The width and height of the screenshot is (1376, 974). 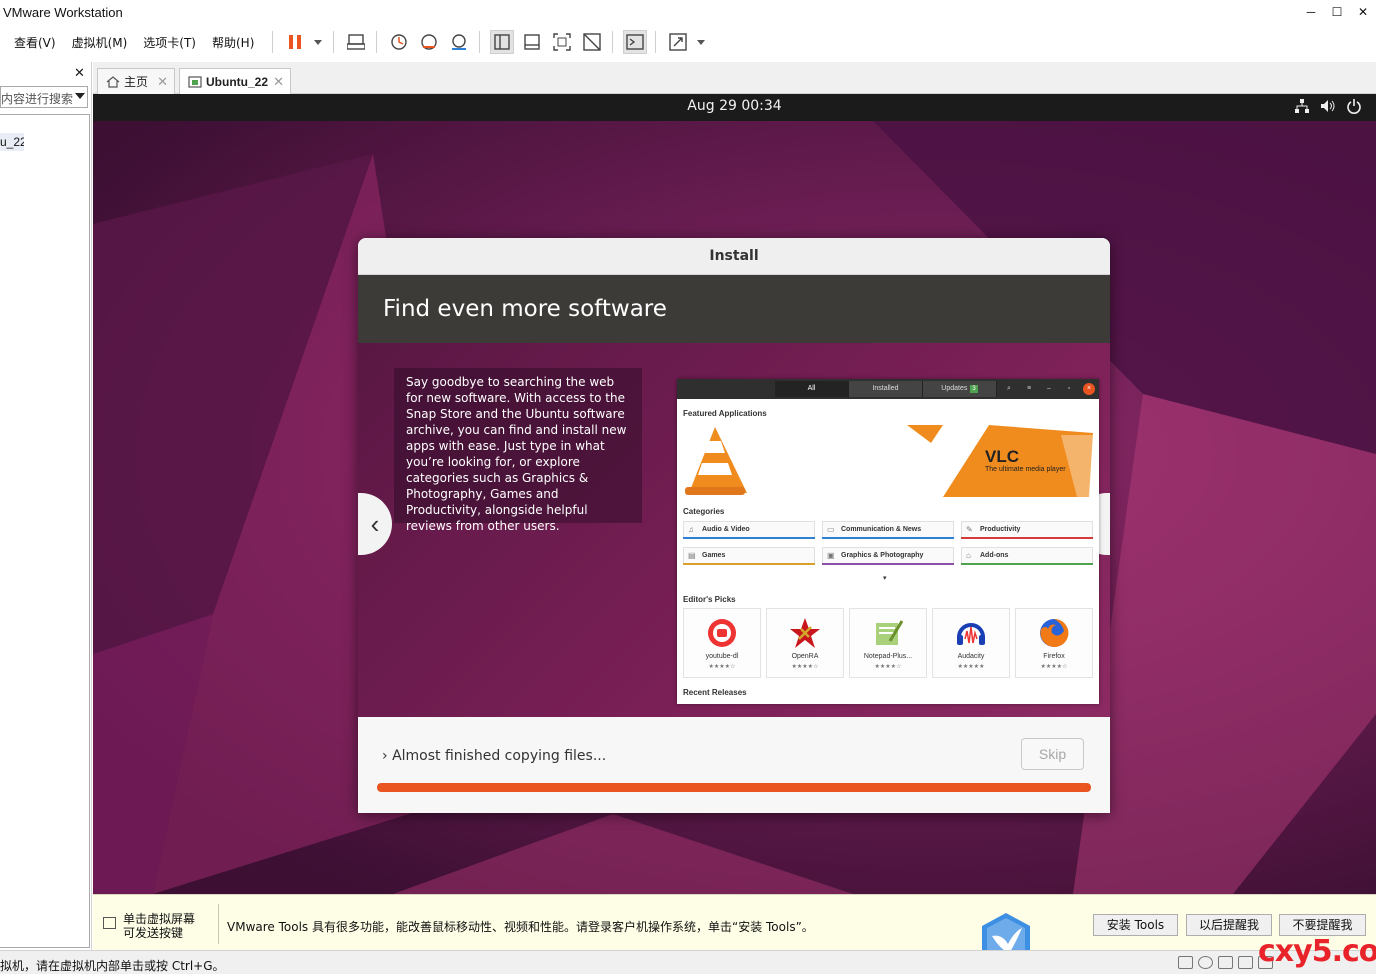 I want to click on expand-details-icon: ›, so click(x=385, y=756).